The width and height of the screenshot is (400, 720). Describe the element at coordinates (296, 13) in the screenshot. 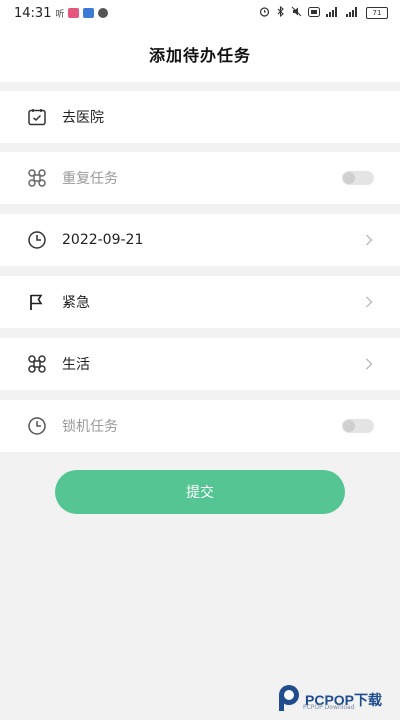

I see `mute-icon` at that location.